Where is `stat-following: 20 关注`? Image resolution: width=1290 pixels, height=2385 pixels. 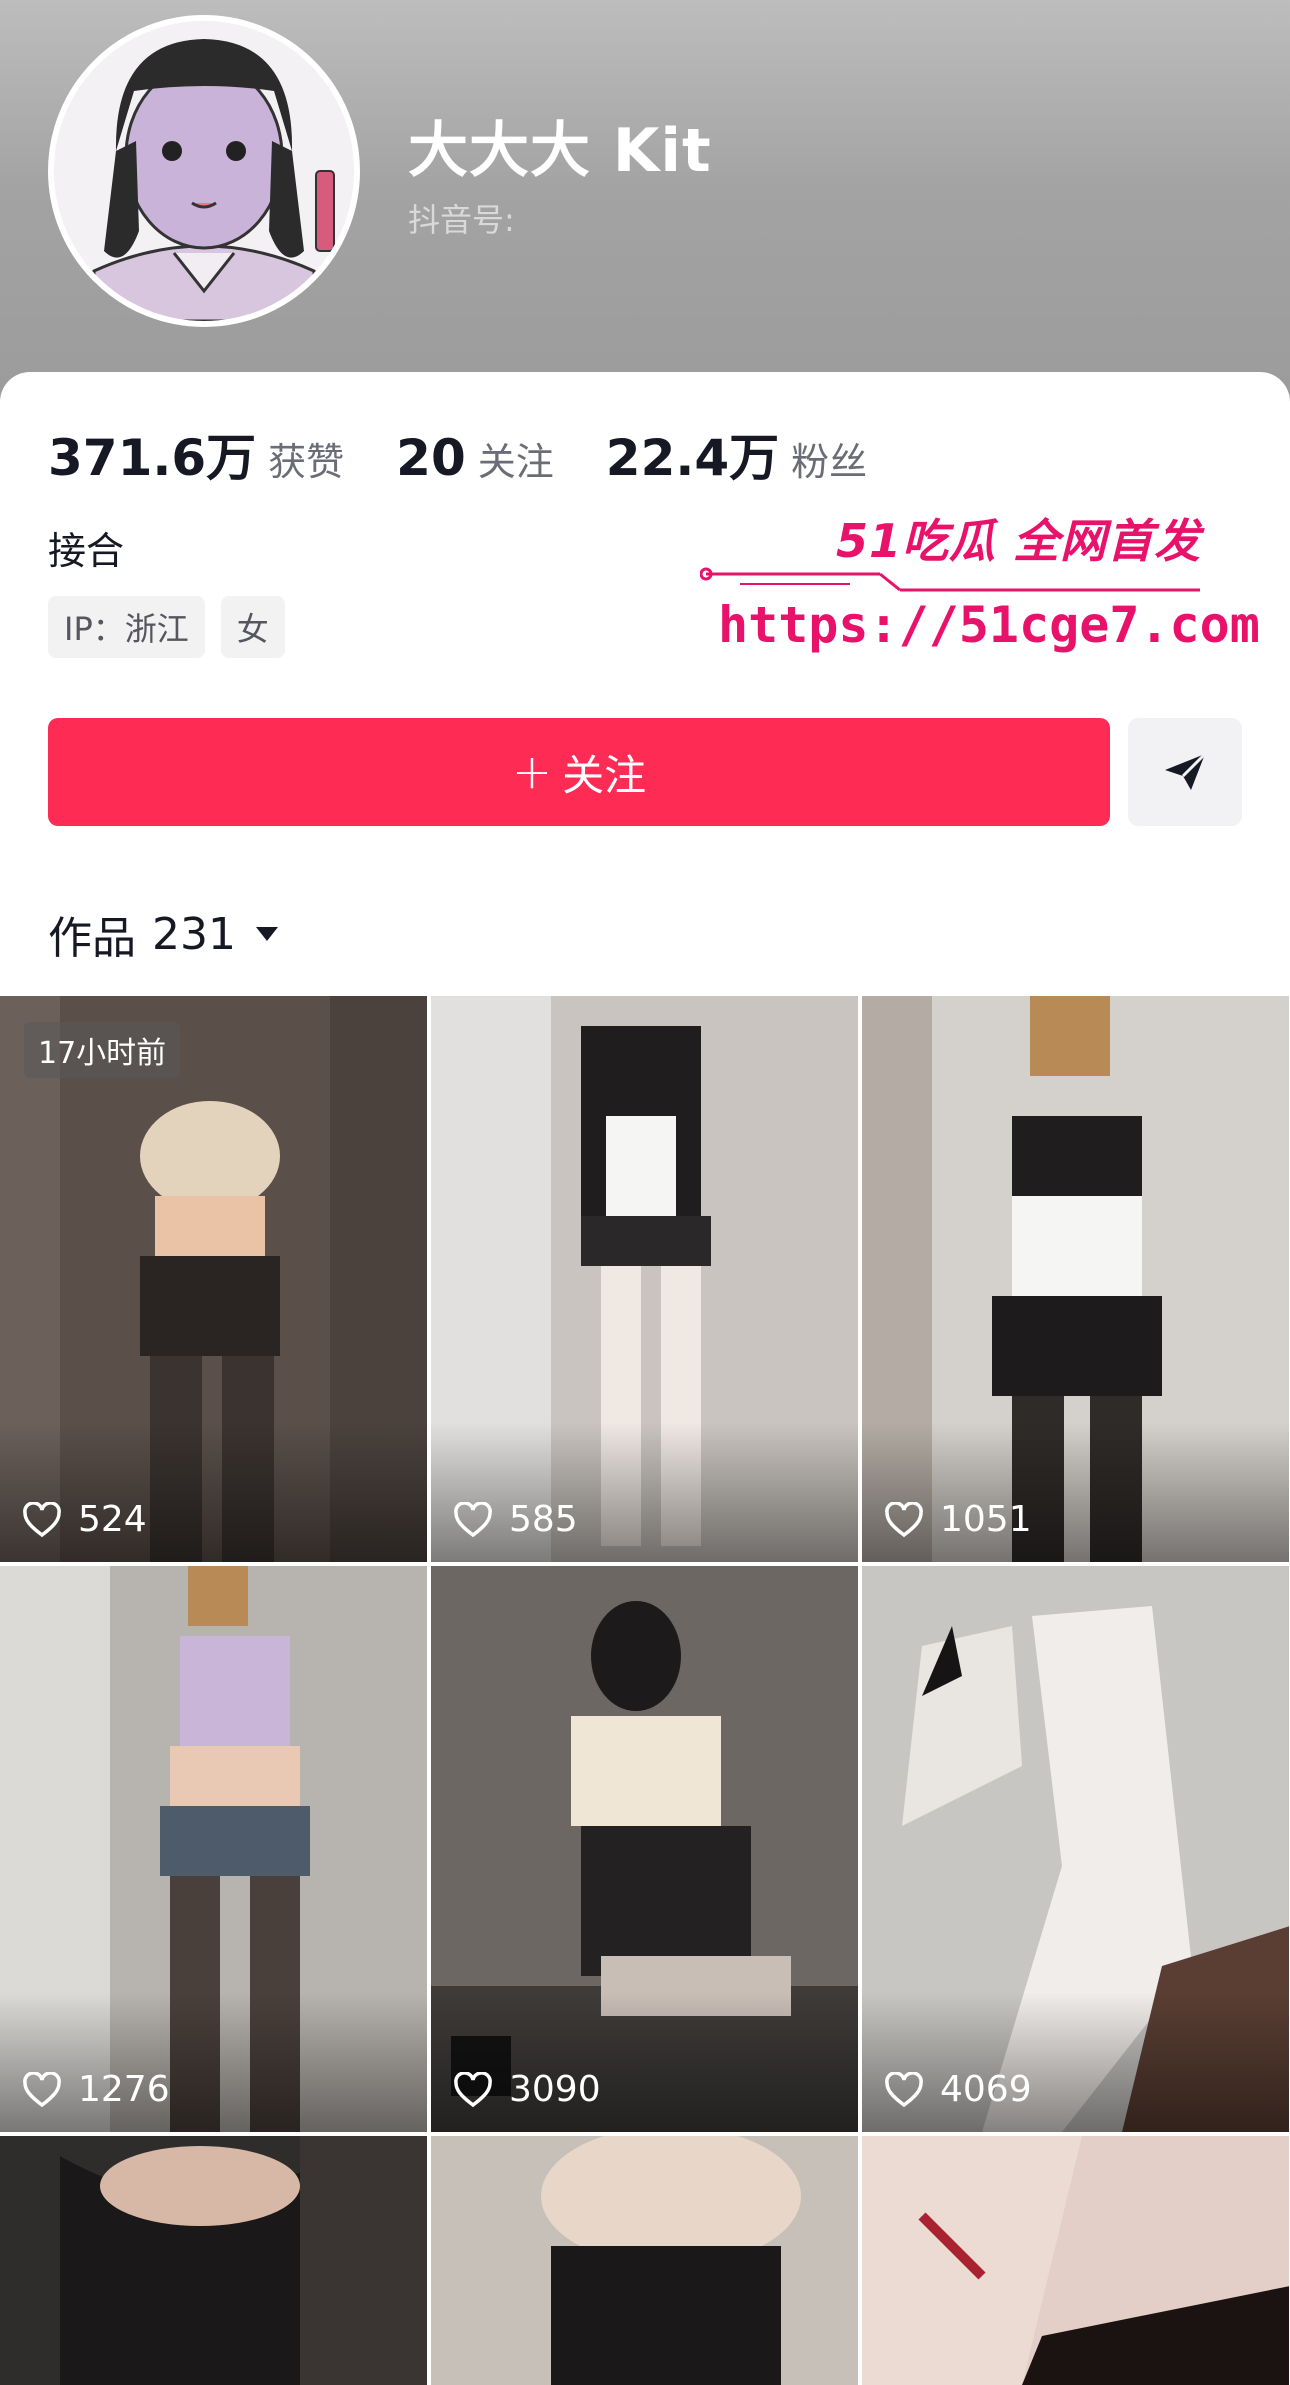 stat-following: 20 关注 is located at coordinates (475, 458).